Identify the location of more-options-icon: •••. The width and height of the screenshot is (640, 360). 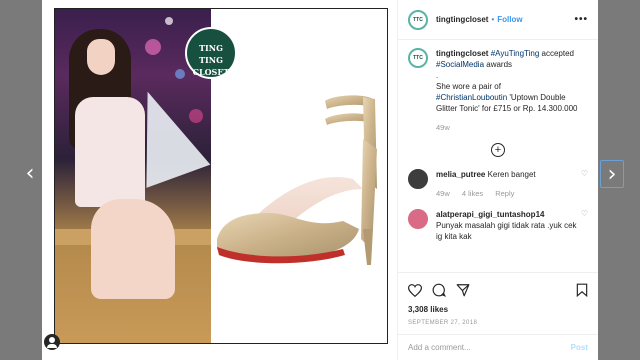
(581, 19).